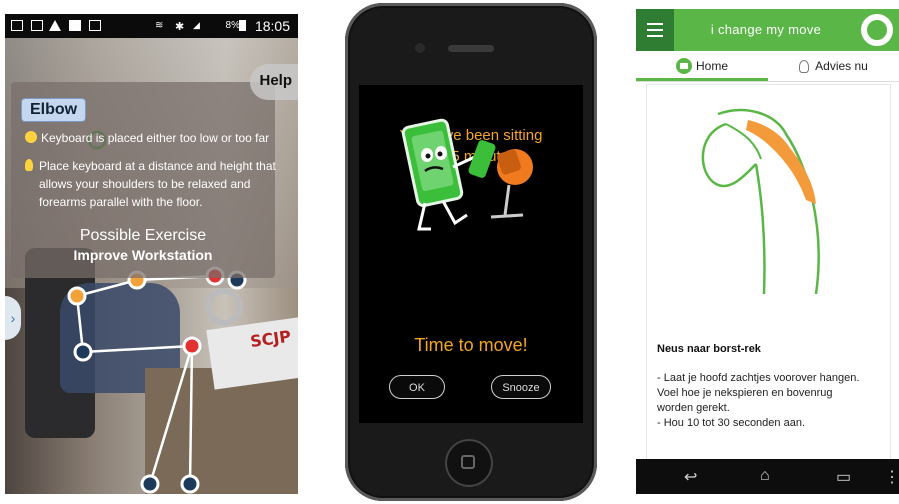 The image size is (899, 504). Describe the element at coordinates (711, 66) in the screenshot. I see `tab-home-label: Home` at that location.